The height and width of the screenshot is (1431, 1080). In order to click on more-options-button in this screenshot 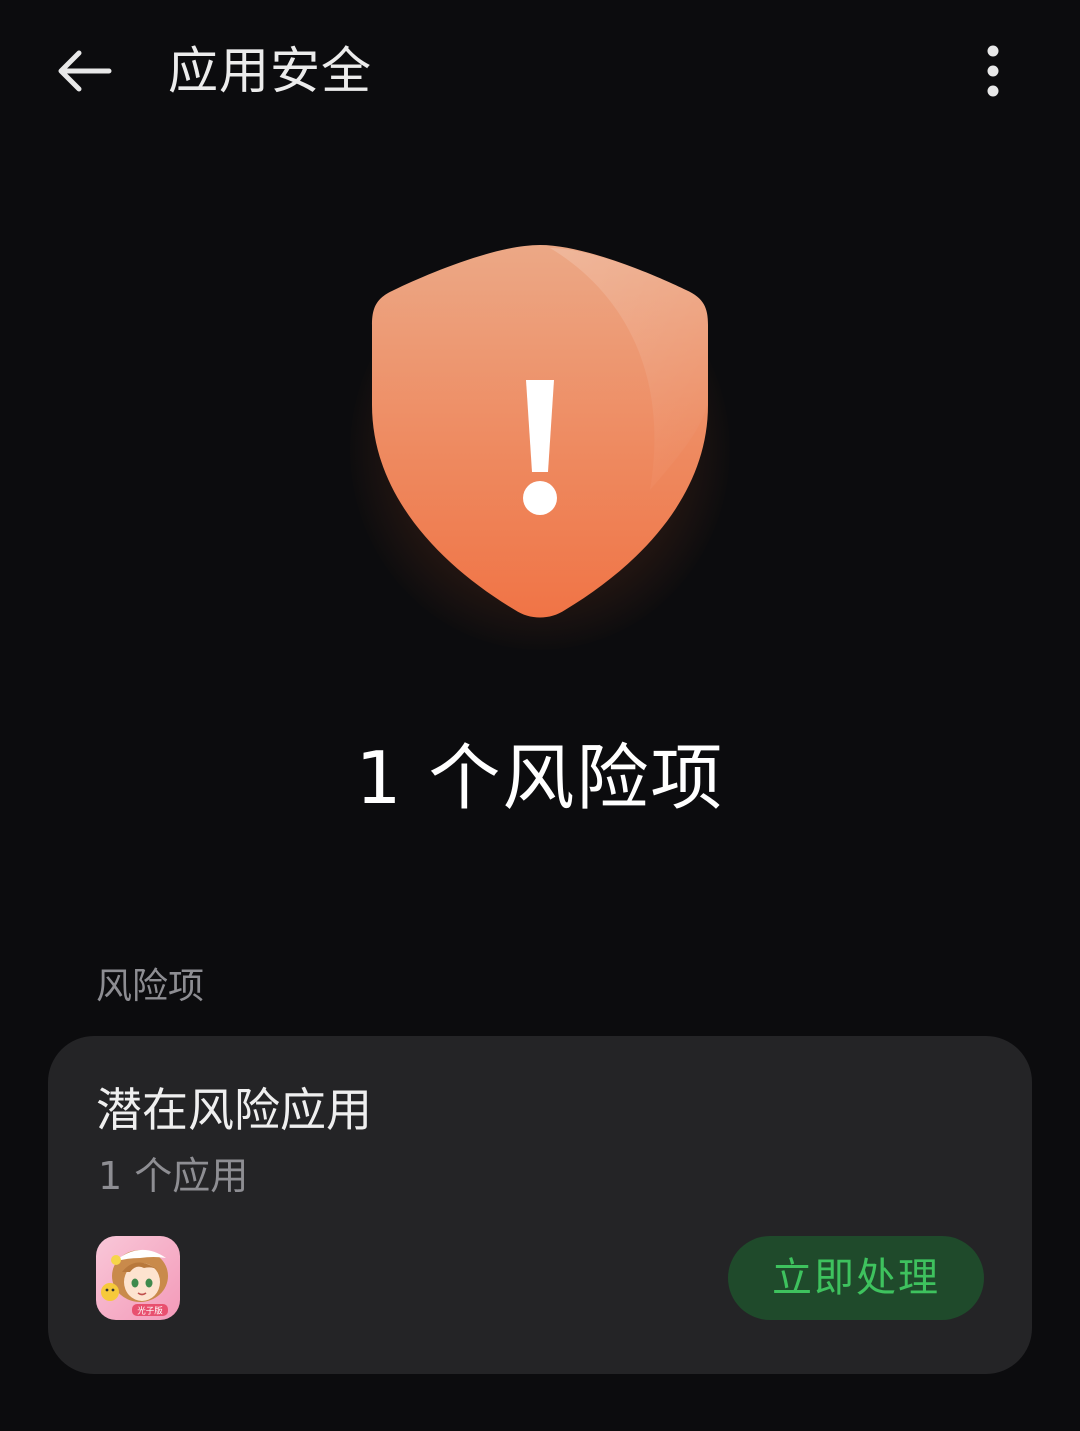, I will do `click(993, 71)`.